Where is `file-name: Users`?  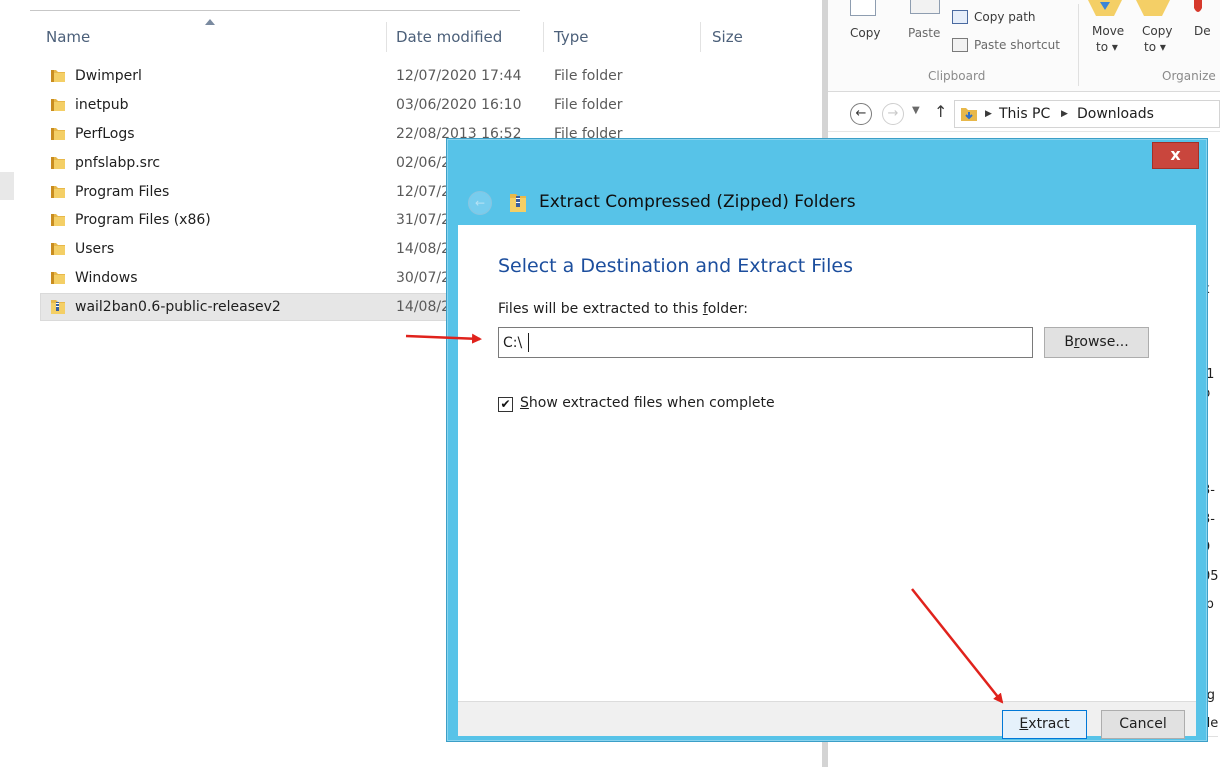 file-name: Users is located at coordinates (95, 249).